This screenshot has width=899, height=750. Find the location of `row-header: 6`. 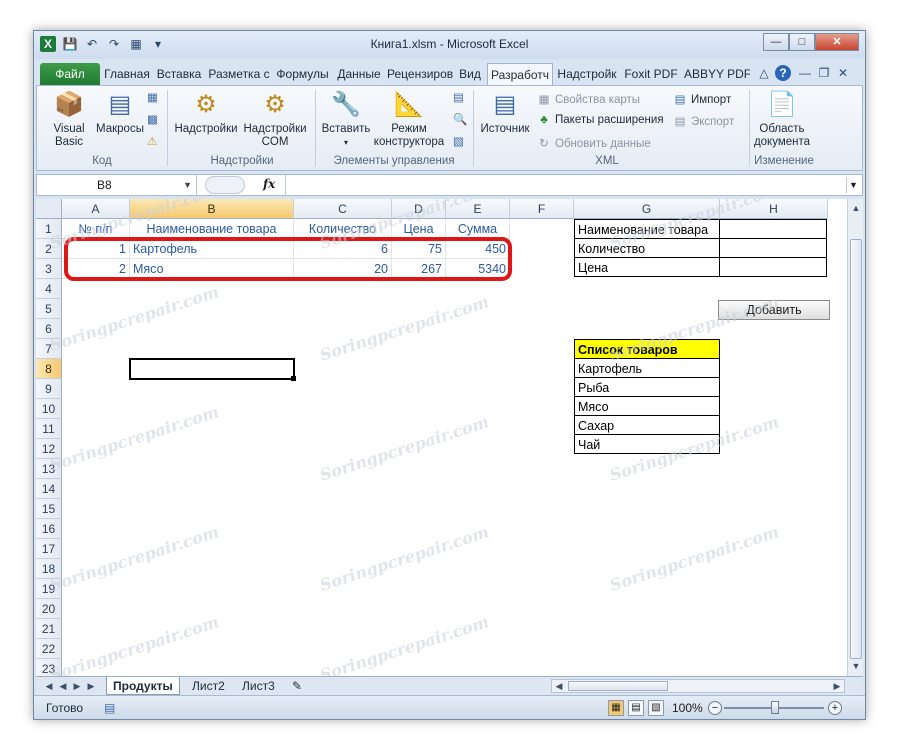

row-header: 6 is located at coordinates (49, 329).